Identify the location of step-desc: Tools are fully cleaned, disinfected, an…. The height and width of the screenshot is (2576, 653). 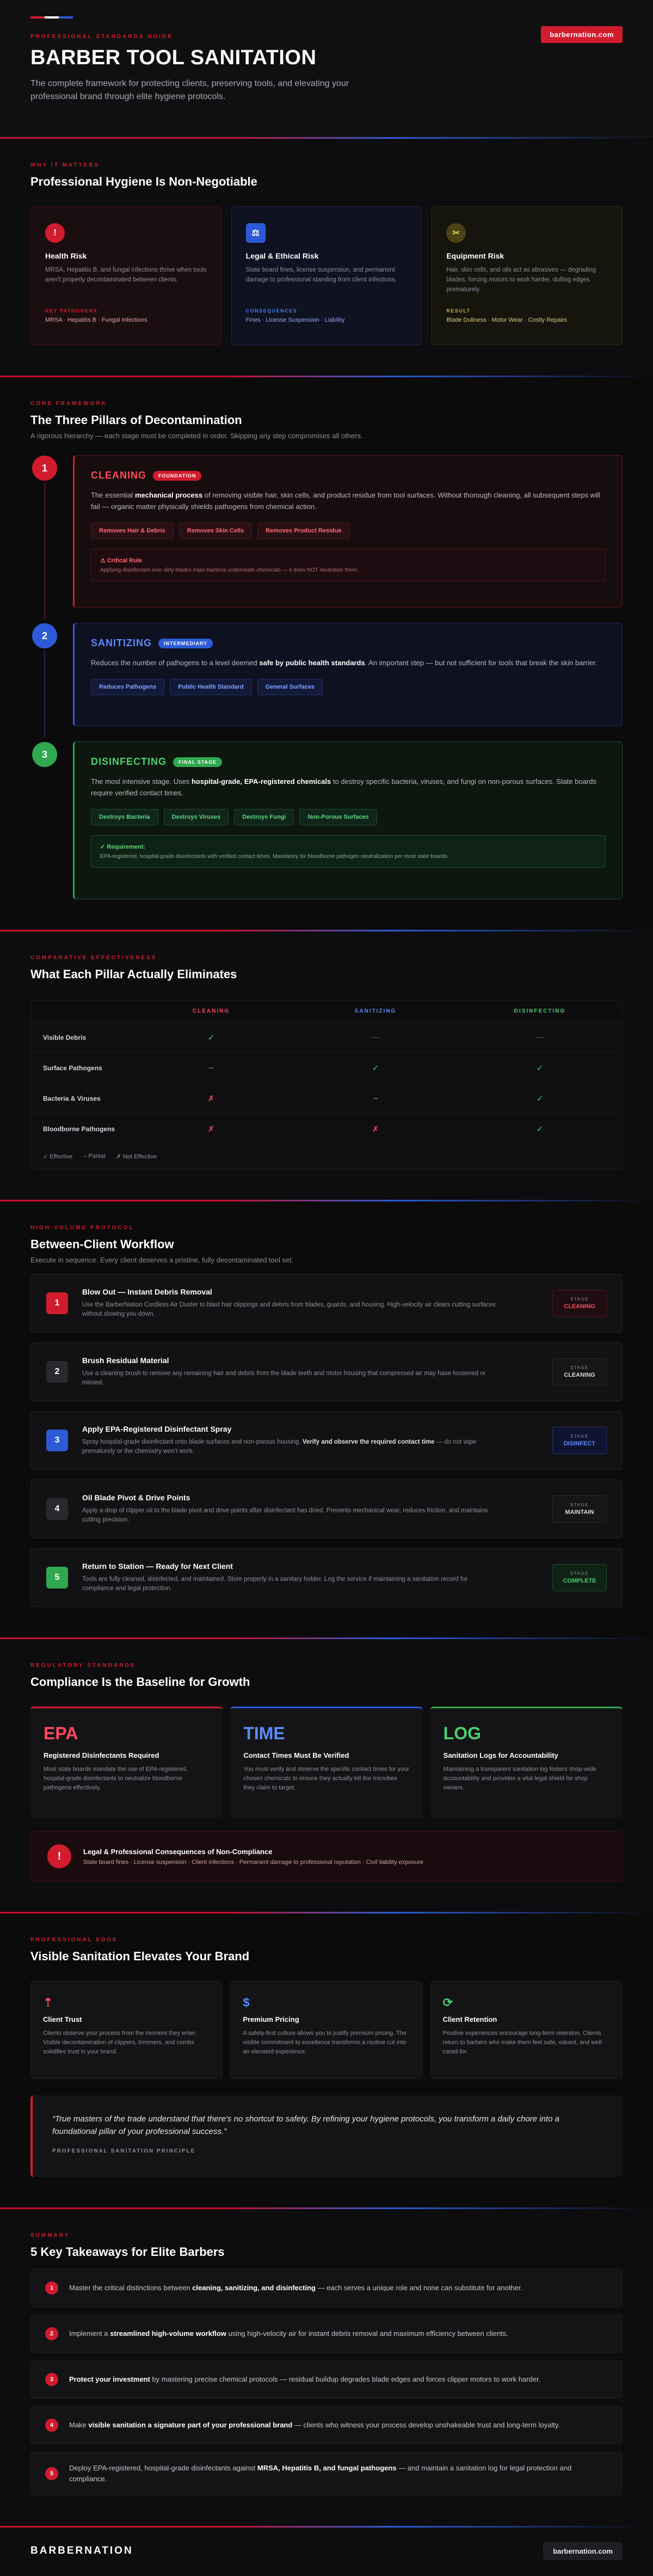
(275, 1583).